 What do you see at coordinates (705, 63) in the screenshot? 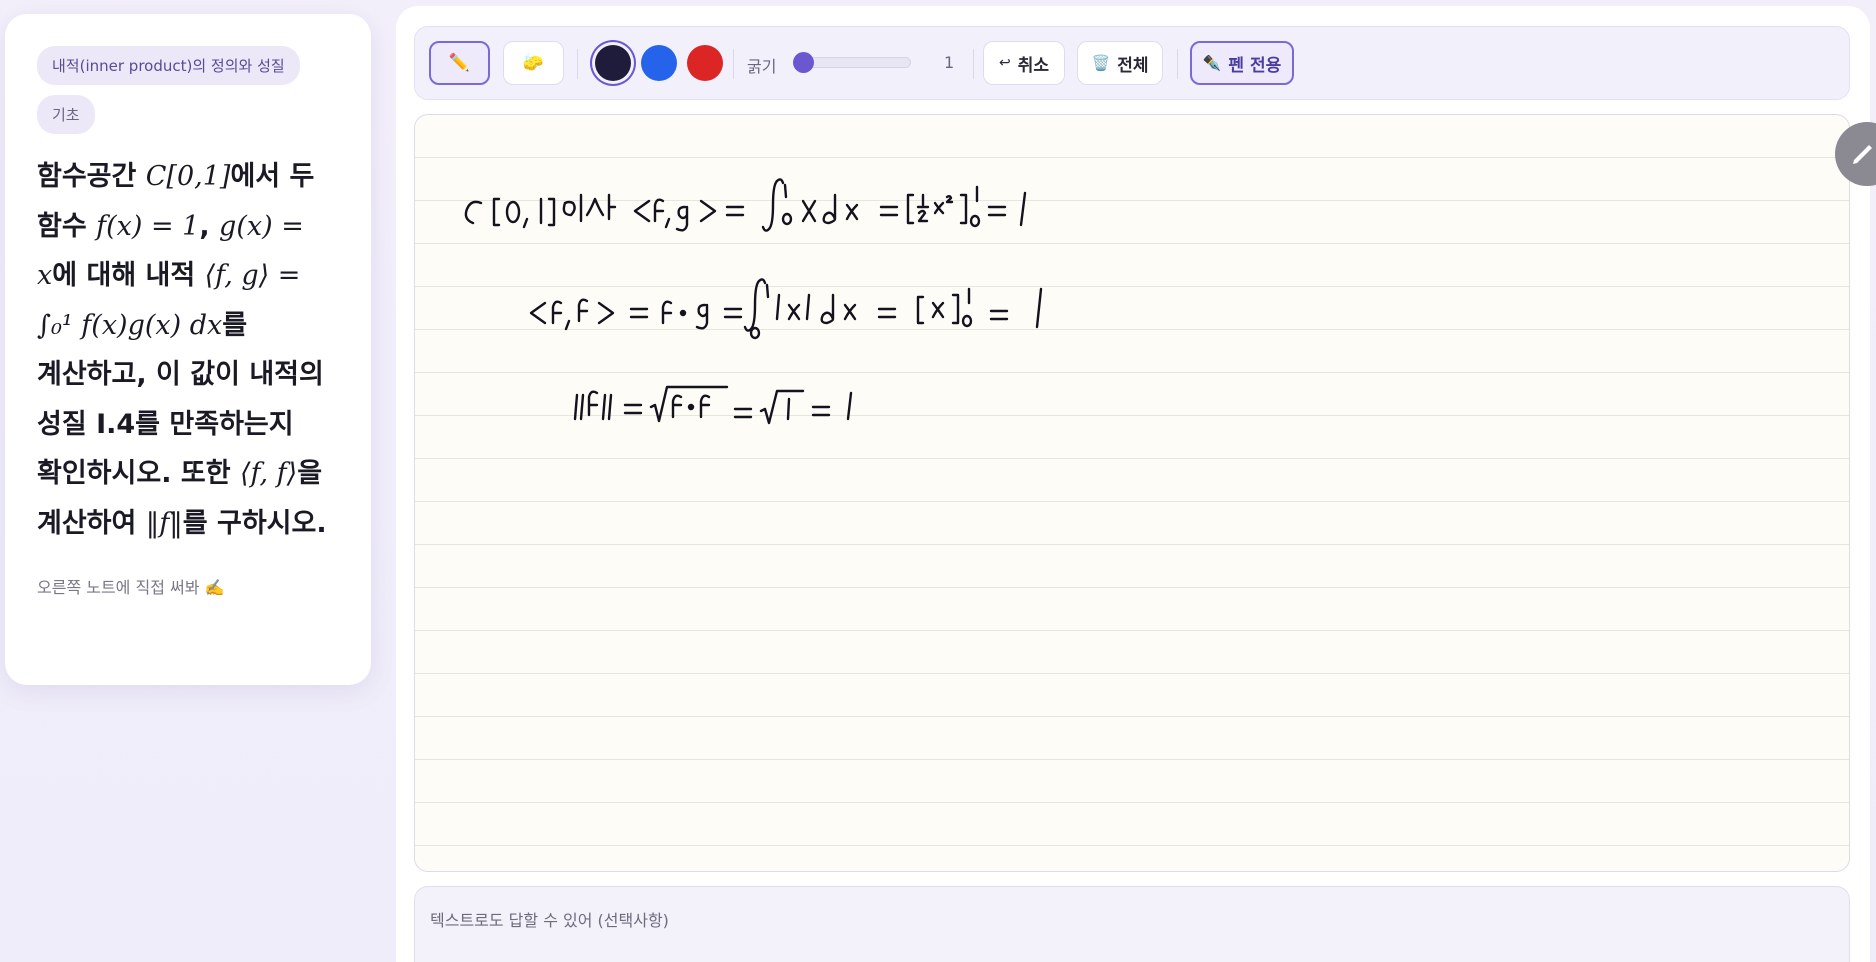
I see `color-swatch-red` at bounding box center [705, 63].